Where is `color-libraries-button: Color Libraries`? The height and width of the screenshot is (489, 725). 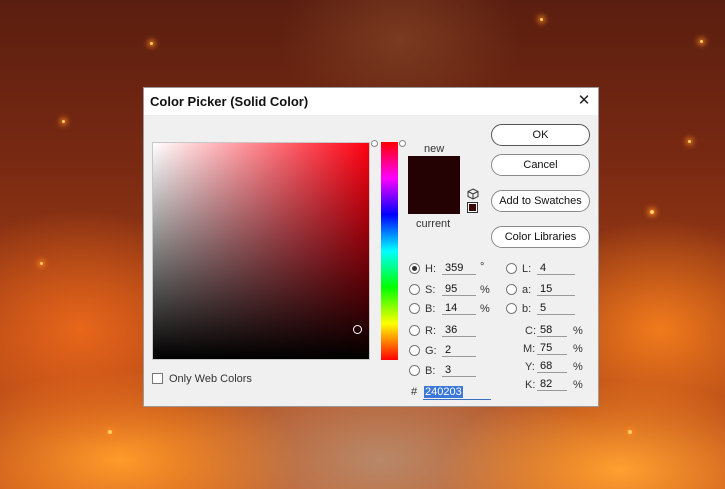 color-libraries-button: Color Libraries is located at coordinates (540, 237).